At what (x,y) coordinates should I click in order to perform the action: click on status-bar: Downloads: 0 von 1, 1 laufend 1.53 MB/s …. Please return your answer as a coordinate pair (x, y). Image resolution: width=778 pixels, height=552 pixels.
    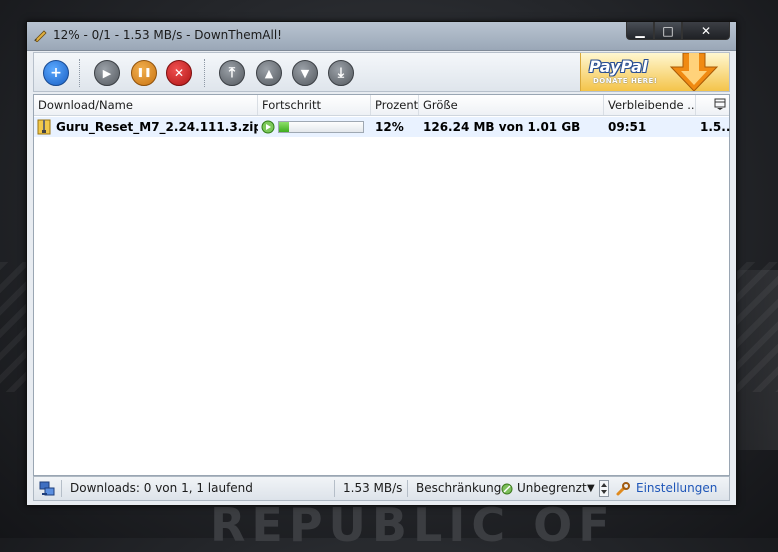
    Looking at the image, I should click on (381, 488).